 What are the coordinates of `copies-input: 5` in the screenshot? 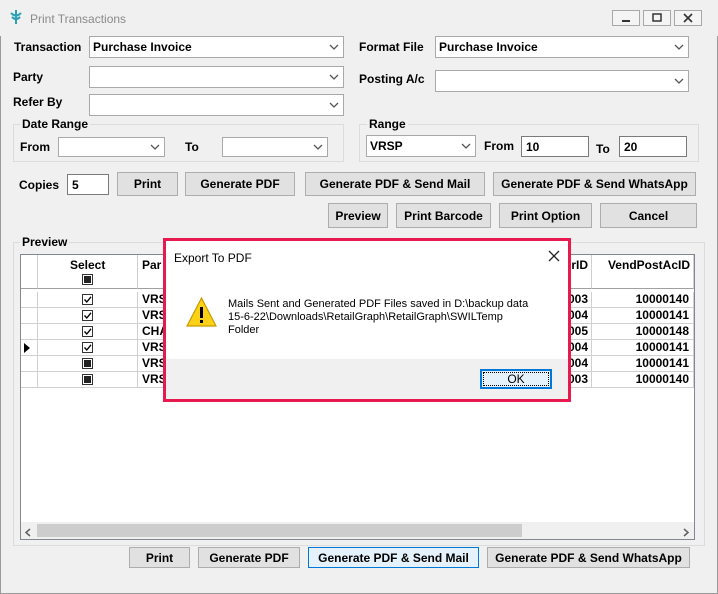 It's located at (88, 184).